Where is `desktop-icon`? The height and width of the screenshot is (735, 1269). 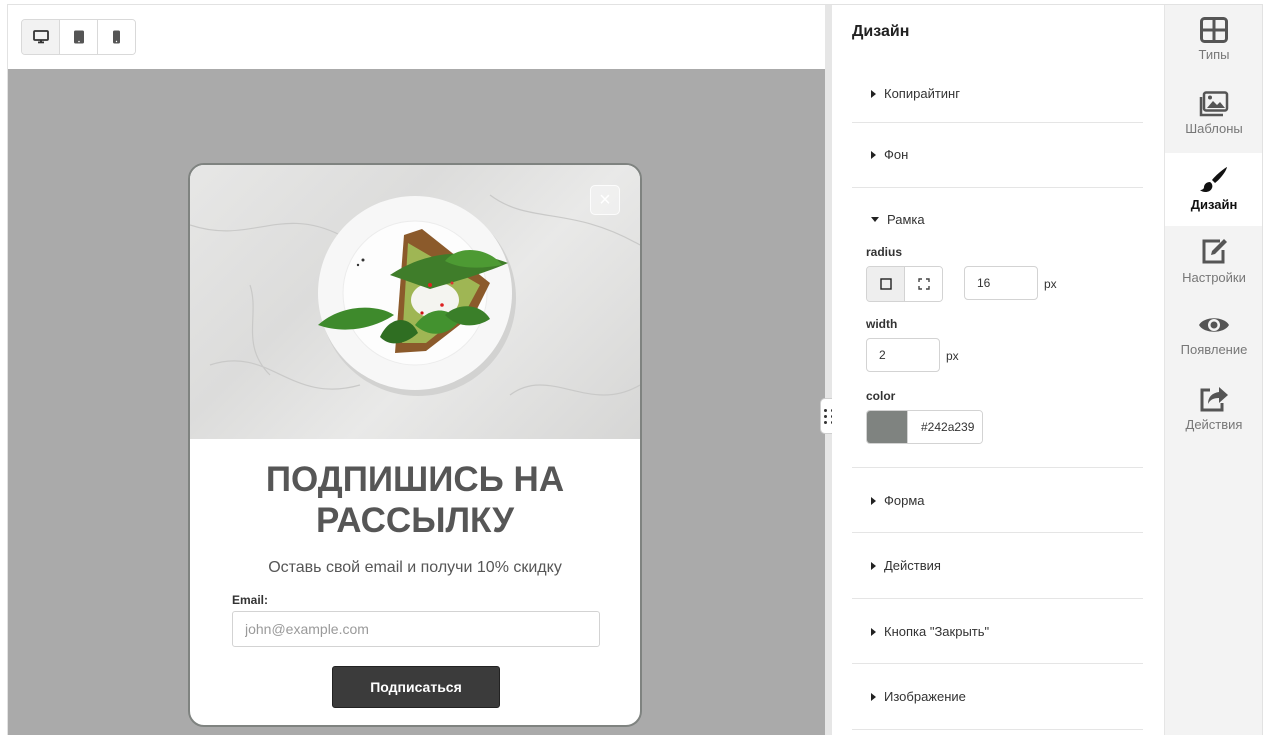
desktop-icon is located at coordinates (40, 37).